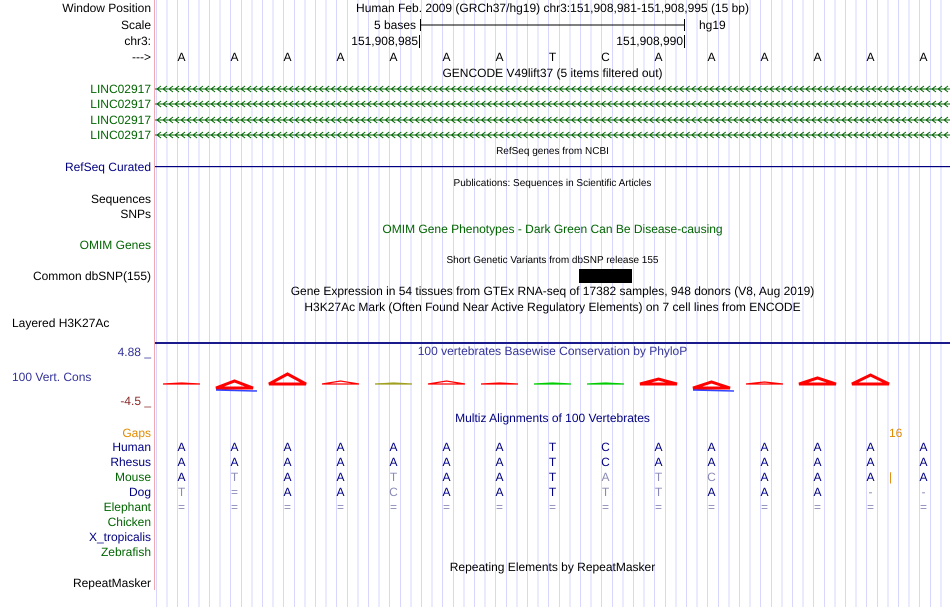 This screenshot has width=950, height=607. What do you see at coordinates (130, 462) in the screenshot?
I see `track-label: Rhesus` at bounding box center [130, 462].